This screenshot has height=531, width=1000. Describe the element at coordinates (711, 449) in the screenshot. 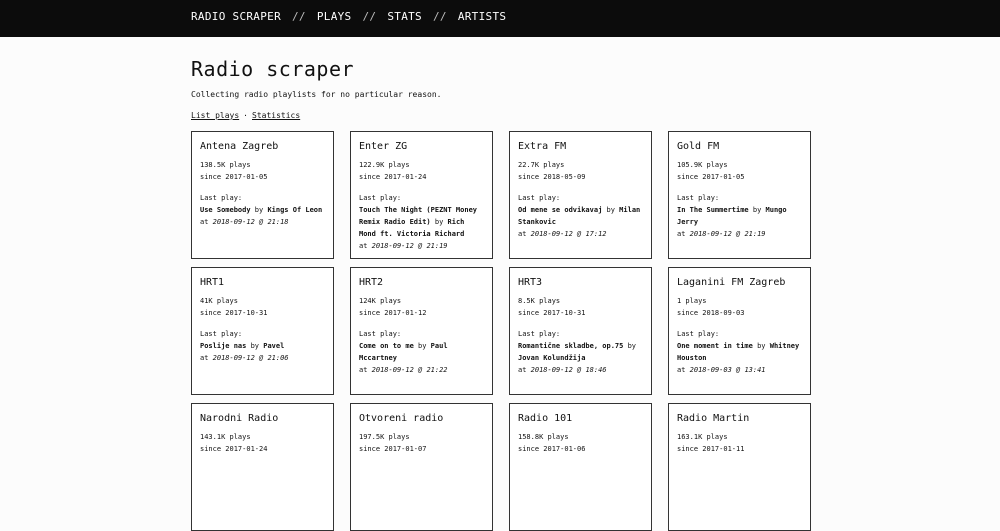

I see `station-since: since 2017-01-11` at that location.